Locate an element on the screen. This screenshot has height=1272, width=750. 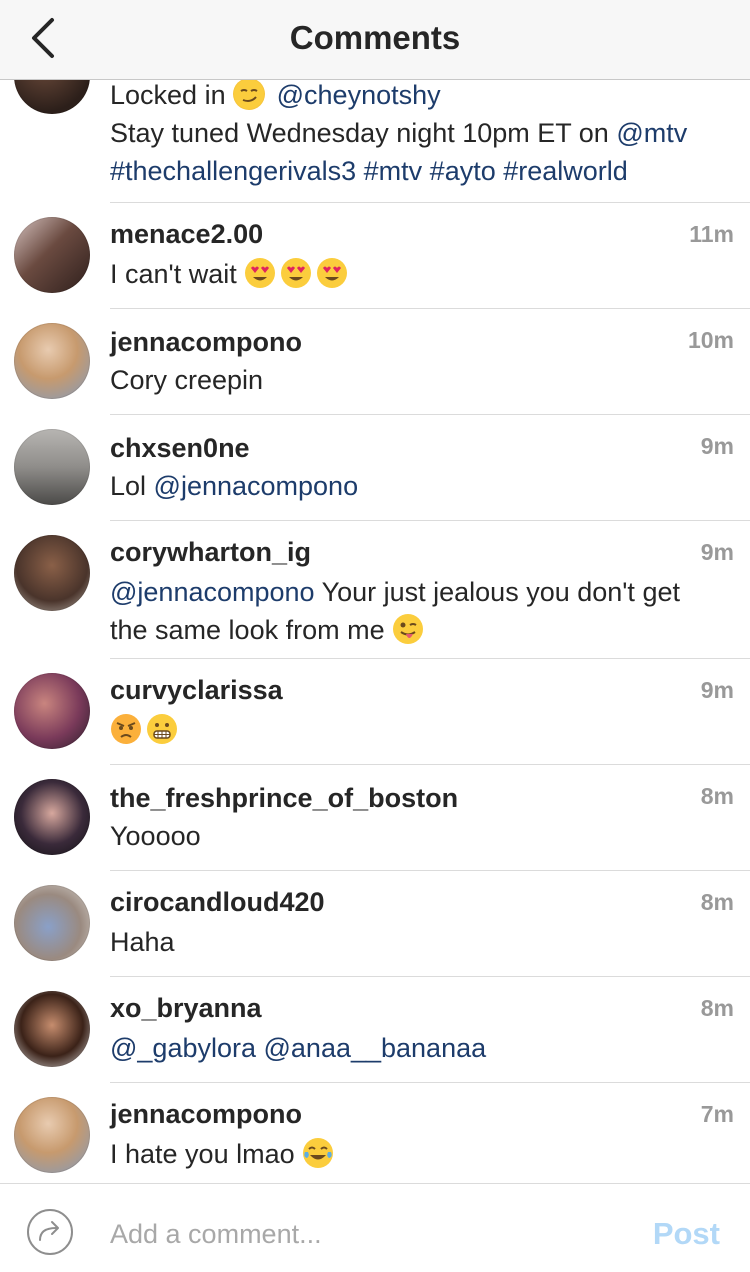
comment-text: Lol @jennacompono is located at coordinates (420, 486).